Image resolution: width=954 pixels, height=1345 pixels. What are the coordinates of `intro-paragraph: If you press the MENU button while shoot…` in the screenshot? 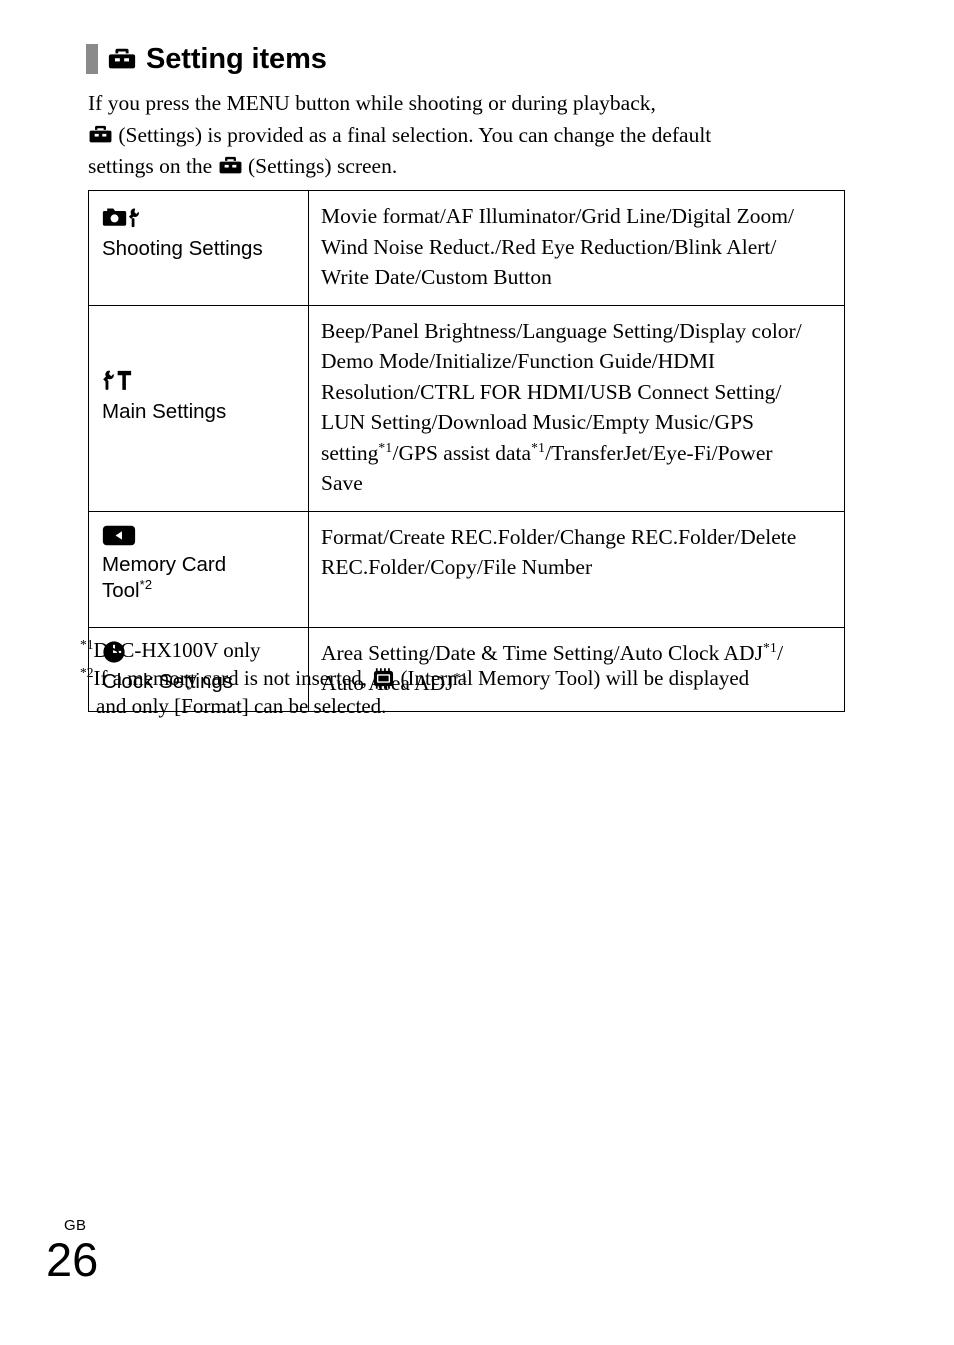 It's located at (468, 135).